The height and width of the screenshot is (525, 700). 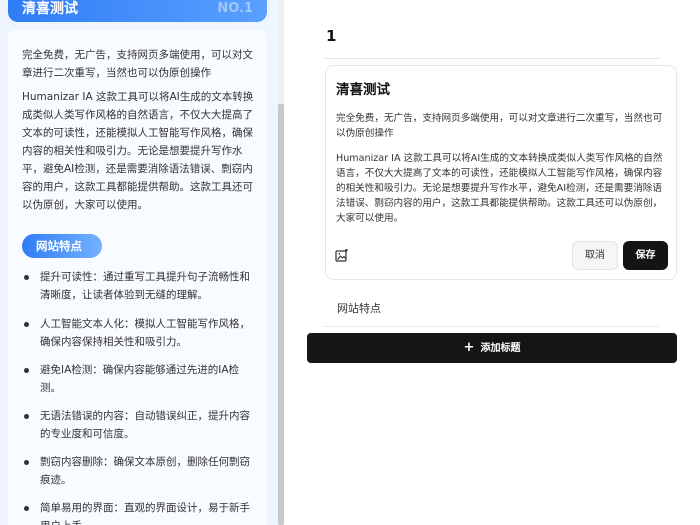 I want to click on feature-text: 剽窃内容删除：确保文本原创，删除任何剽窃痕迹。, so click(x=145, y=471).